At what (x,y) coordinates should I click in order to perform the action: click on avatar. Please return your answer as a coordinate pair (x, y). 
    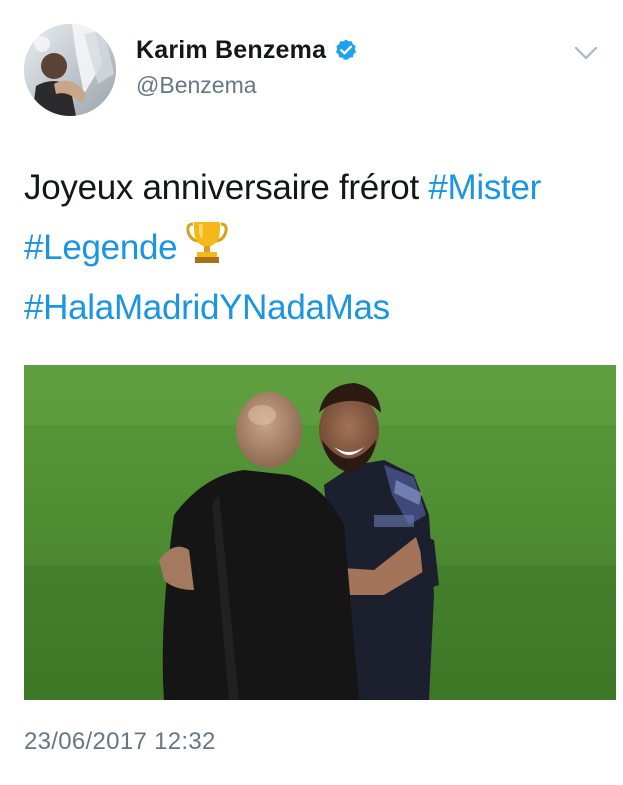
    Looking at the image, I should click on (70, 70).